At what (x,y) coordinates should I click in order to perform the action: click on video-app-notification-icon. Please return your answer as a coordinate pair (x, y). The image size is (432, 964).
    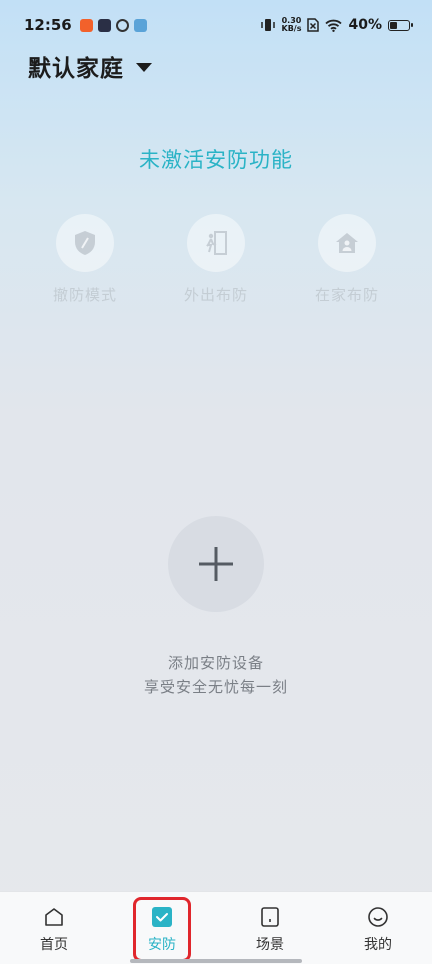
    Looking at the image, I should click on (104, 25).